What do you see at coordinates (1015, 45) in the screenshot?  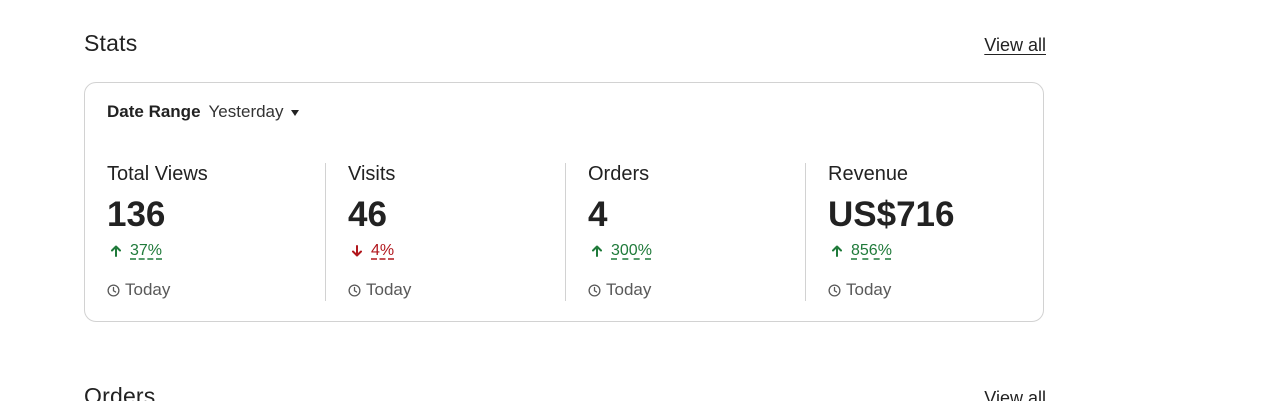 I see `stats-view-all-link: View all` at bounding box center [1015, 45].